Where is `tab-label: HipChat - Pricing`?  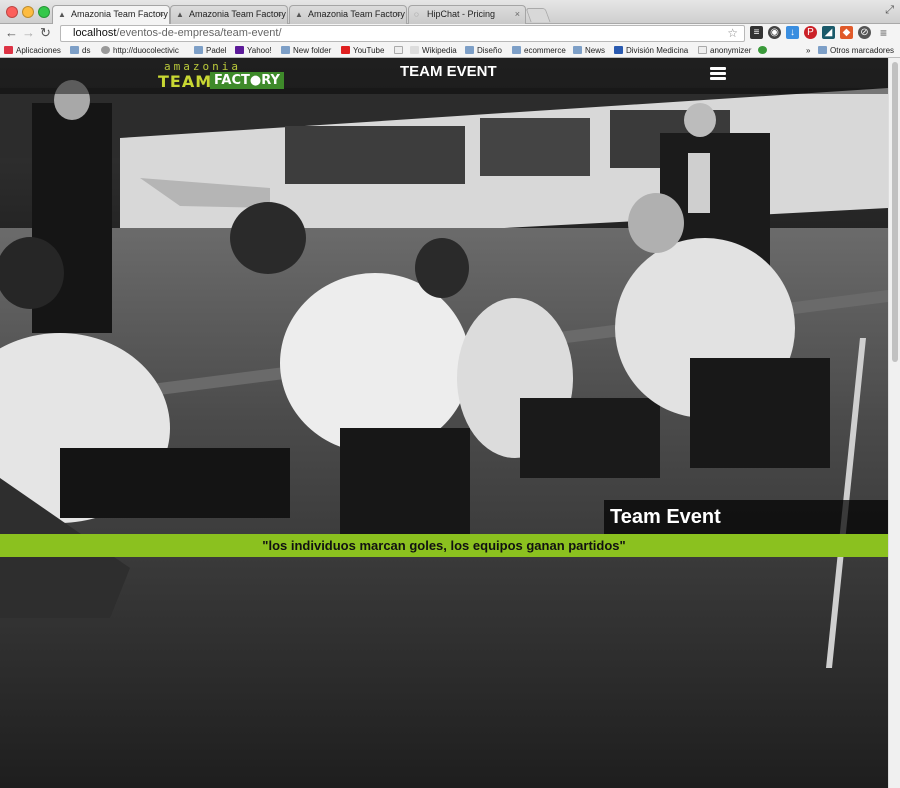 tab-label: HipChat - Pricing is located at coordinates (461, 14).